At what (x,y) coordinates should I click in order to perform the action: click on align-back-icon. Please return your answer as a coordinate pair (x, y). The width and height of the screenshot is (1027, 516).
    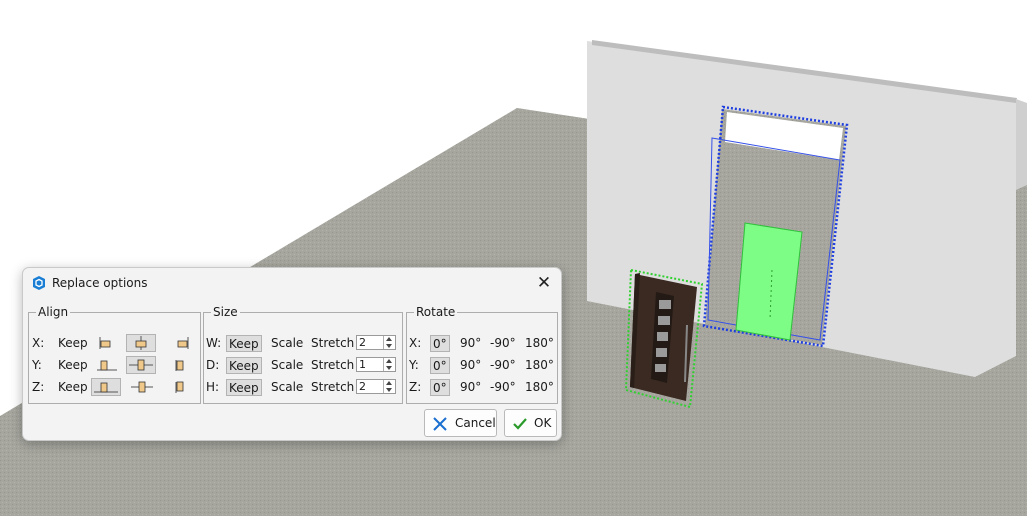
    Looking at the image, I should click on (182, 365).